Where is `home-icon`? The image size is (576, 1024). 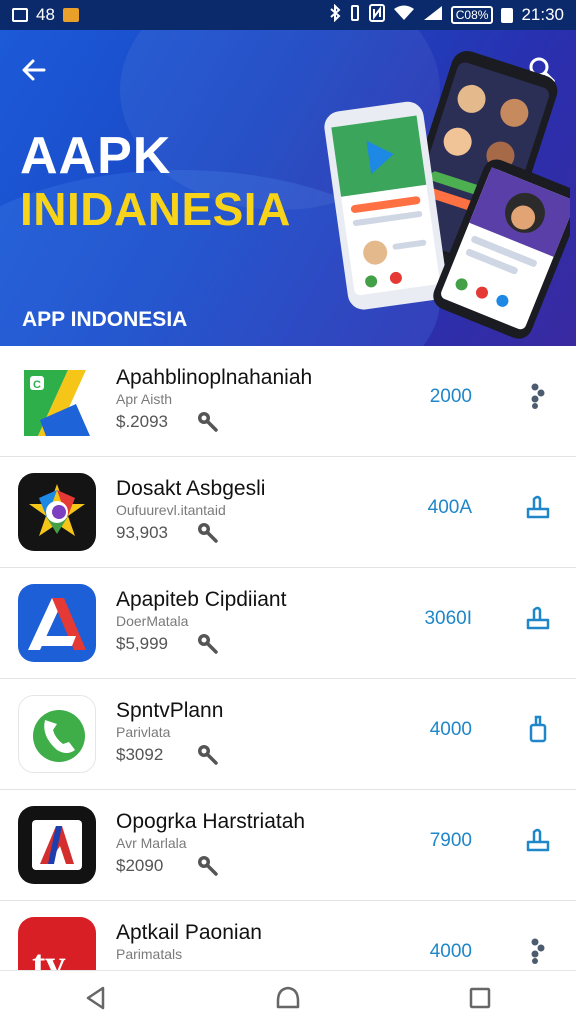
home-icon is located at coordinates (288, 997).